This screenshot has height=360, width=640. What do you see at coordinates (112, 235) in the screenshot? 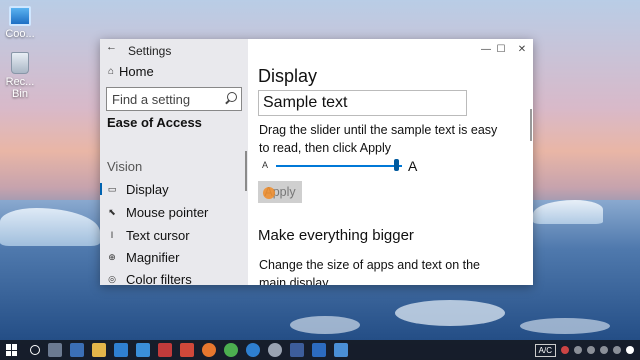
I see `text-cursor-icon: I` at bounding box center [112, 235].